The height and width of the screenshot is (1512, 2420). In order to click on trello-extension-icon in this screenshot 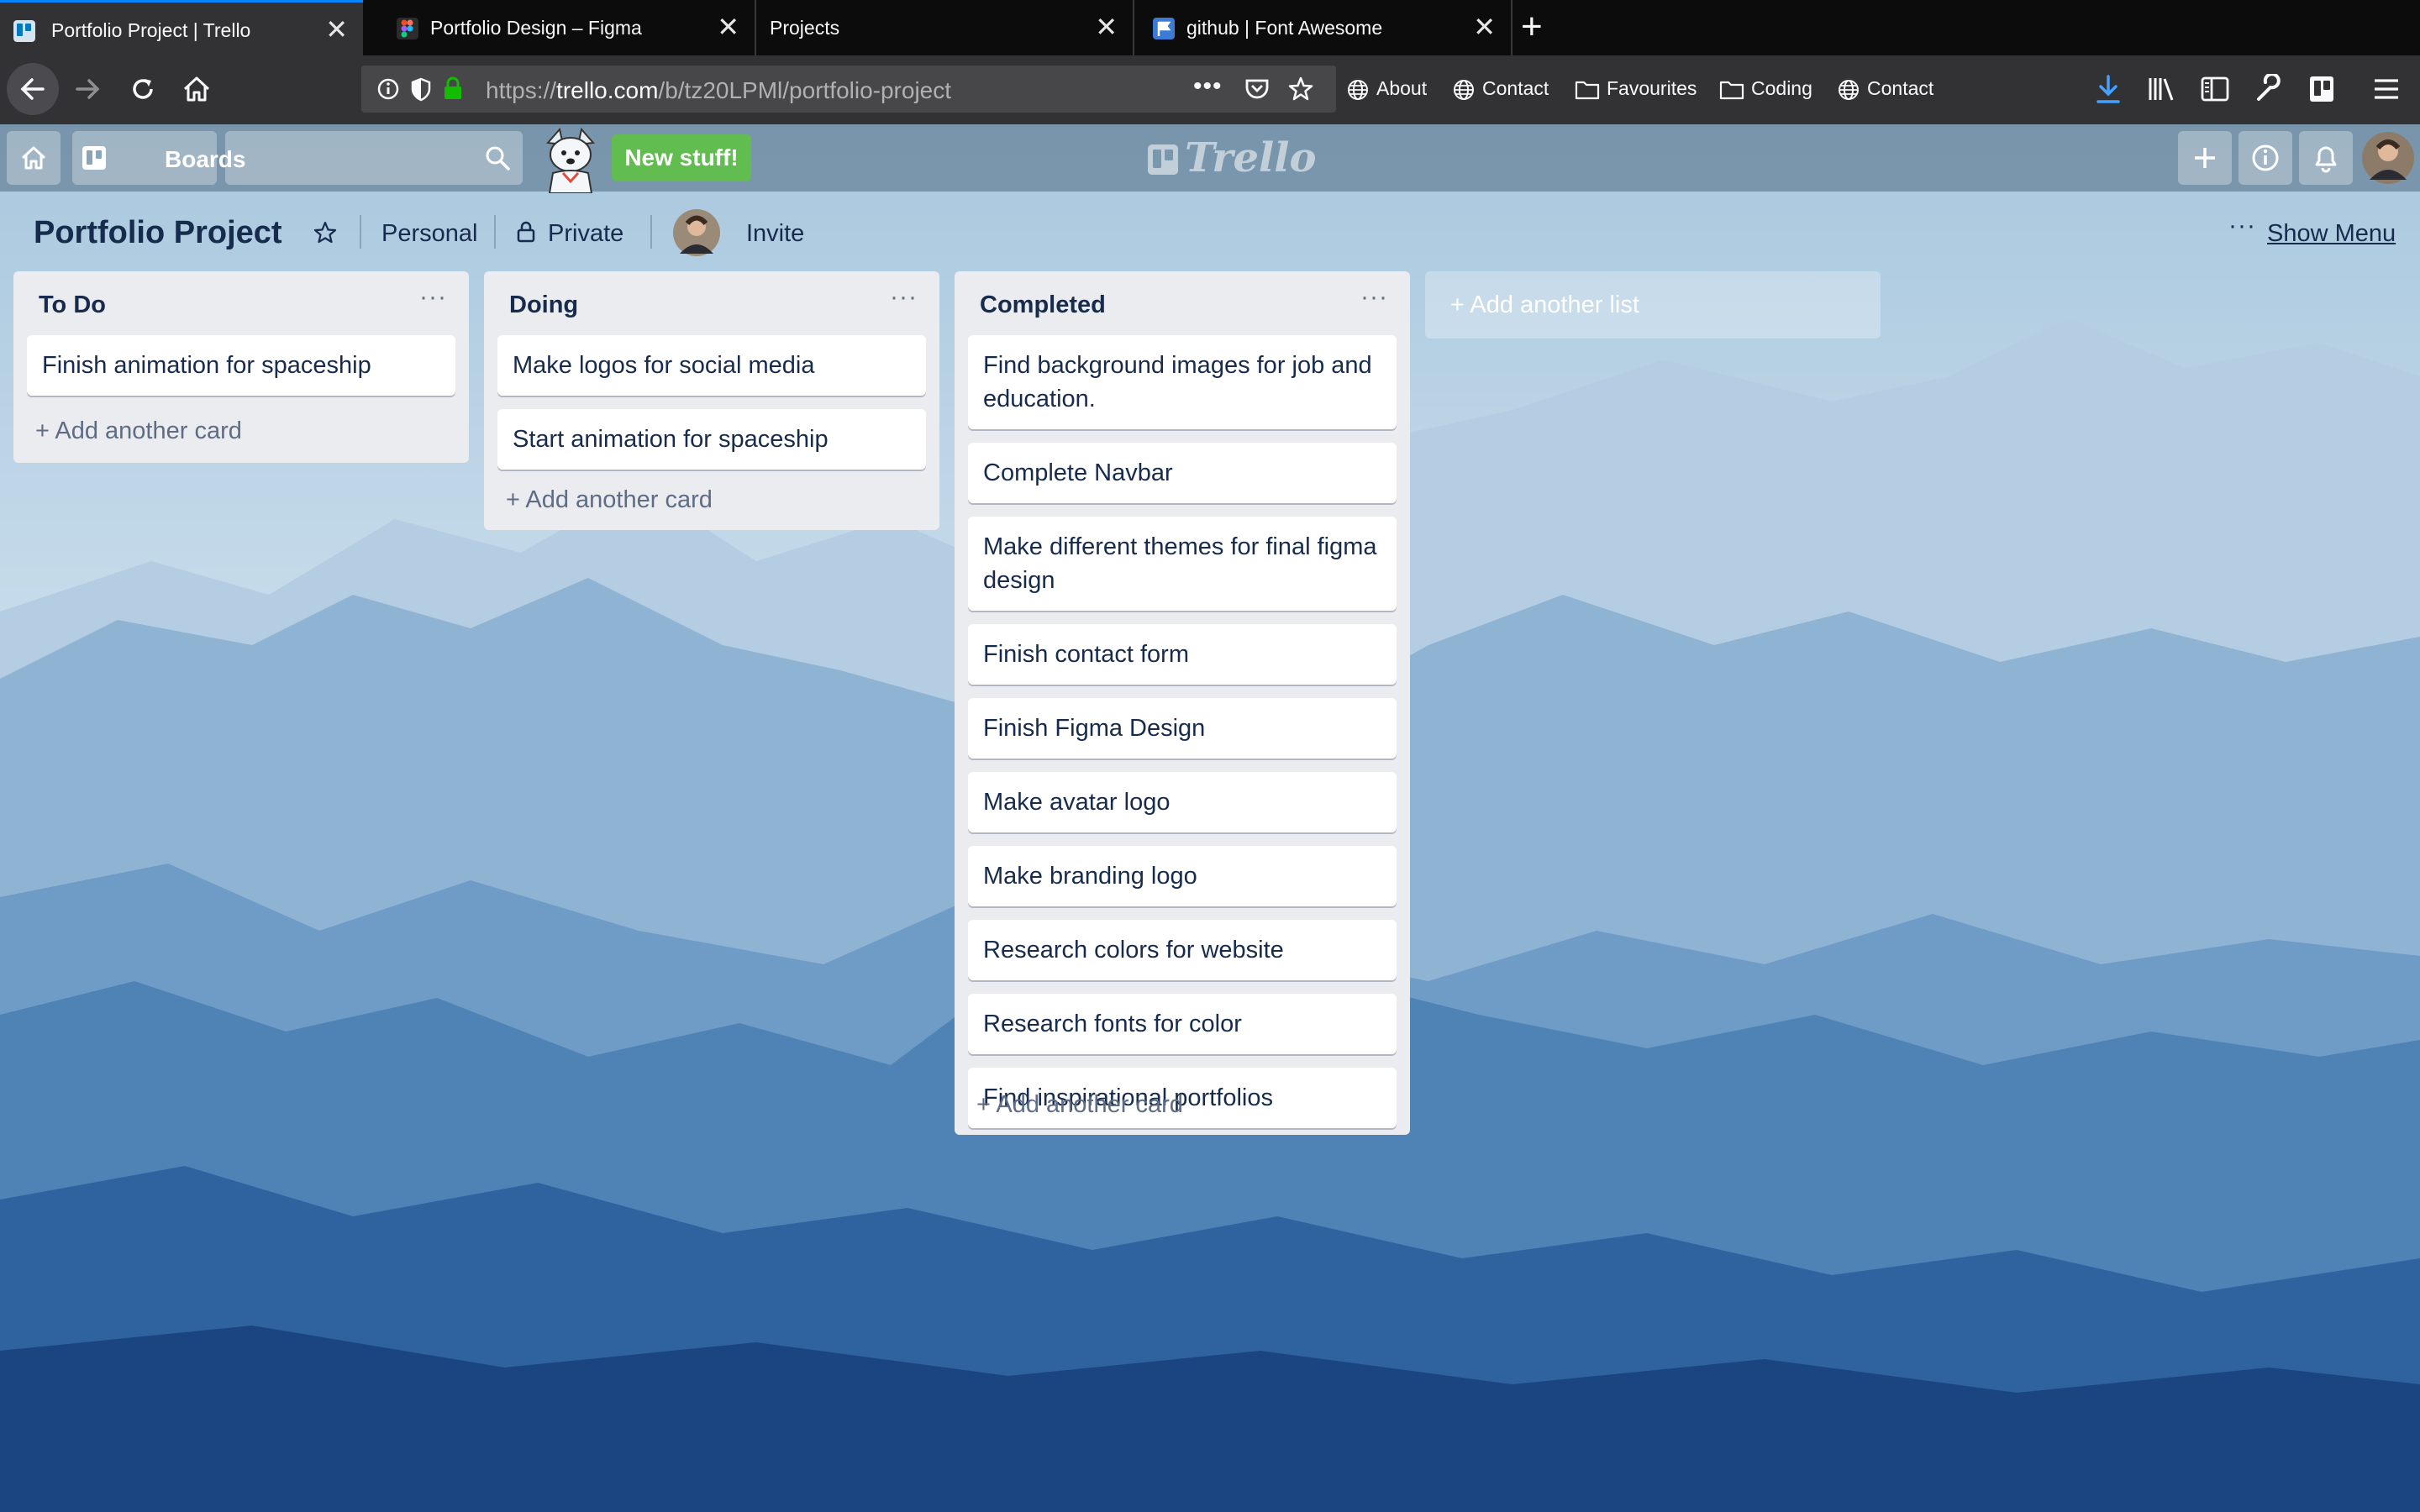, I will do `click(2322, 89)`.